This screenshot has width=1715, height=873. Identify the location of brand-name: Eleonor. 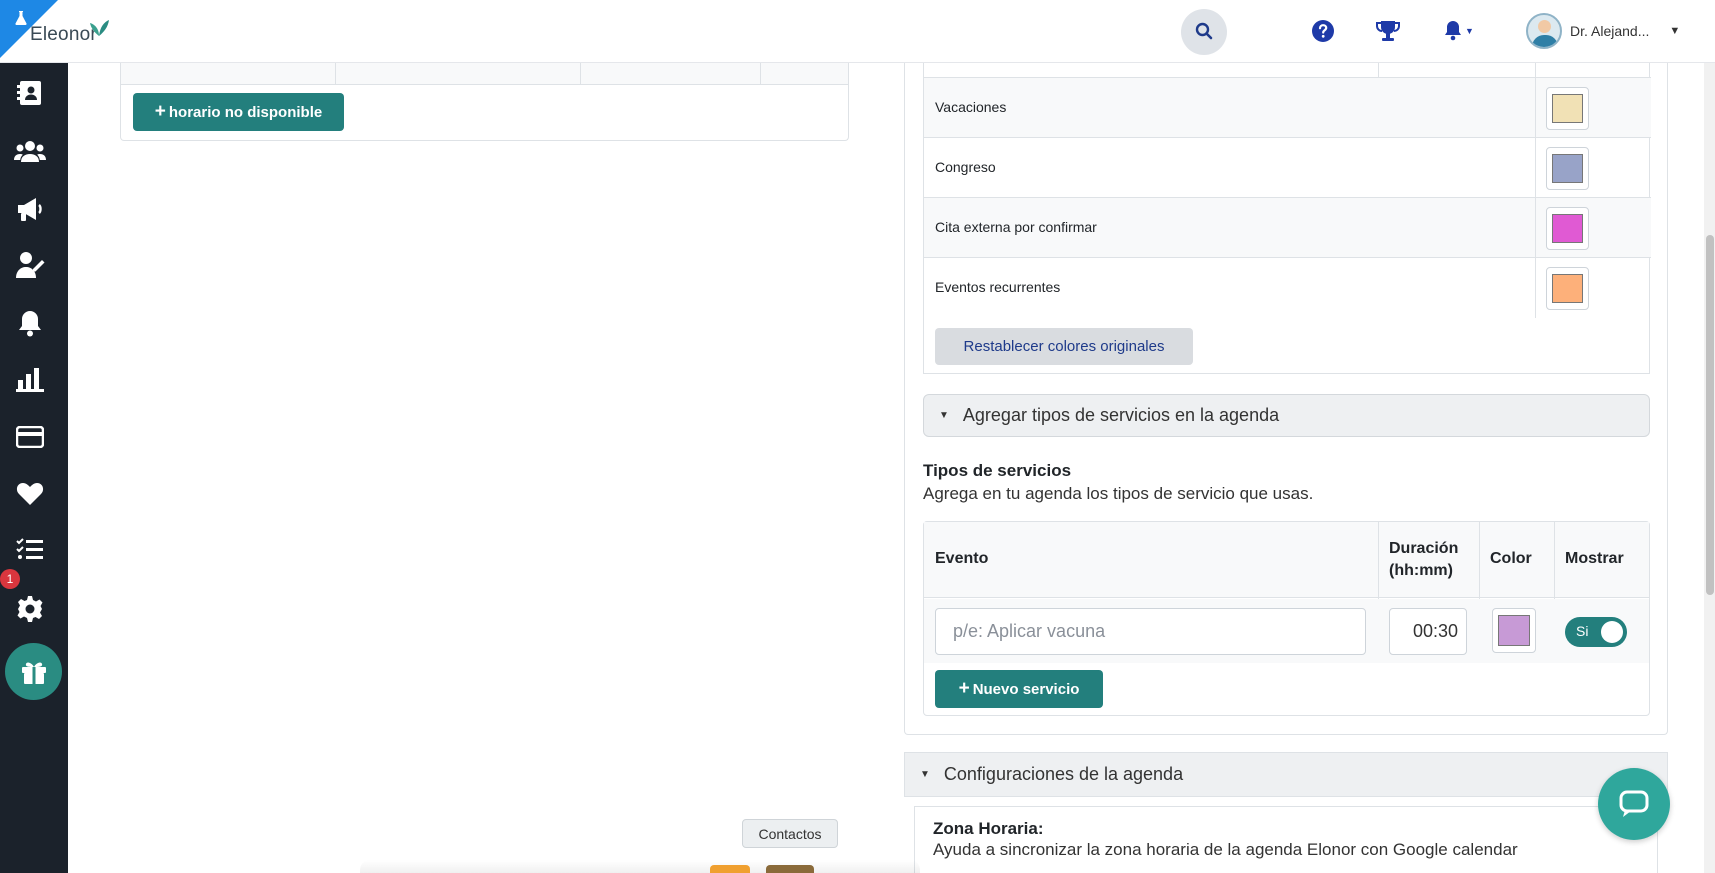
(63, 35).